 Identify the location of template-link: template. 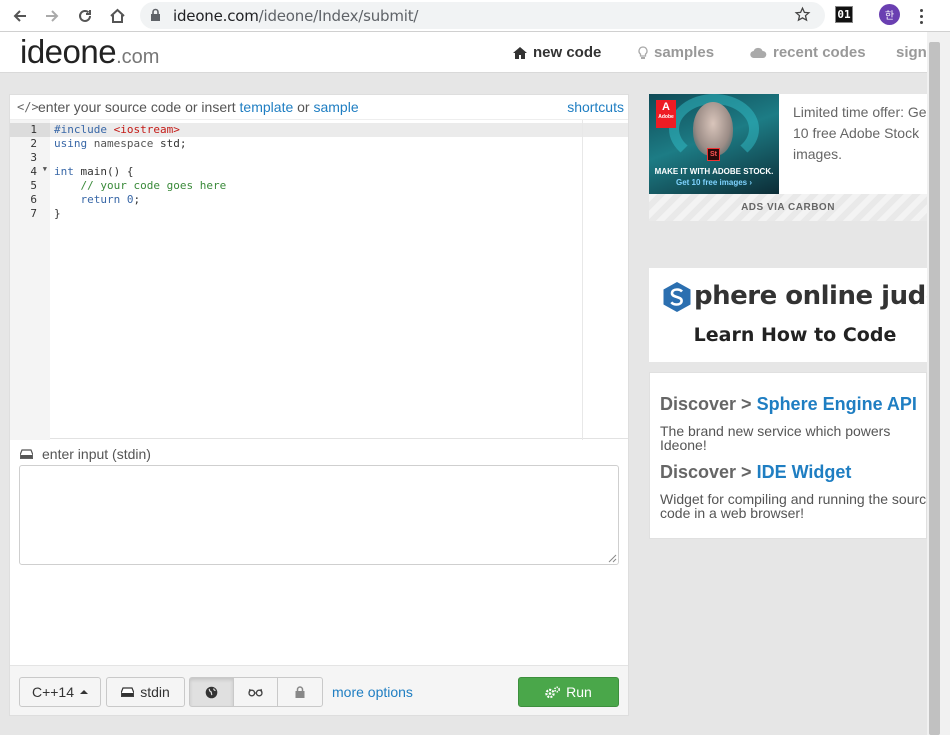
(267, 107).